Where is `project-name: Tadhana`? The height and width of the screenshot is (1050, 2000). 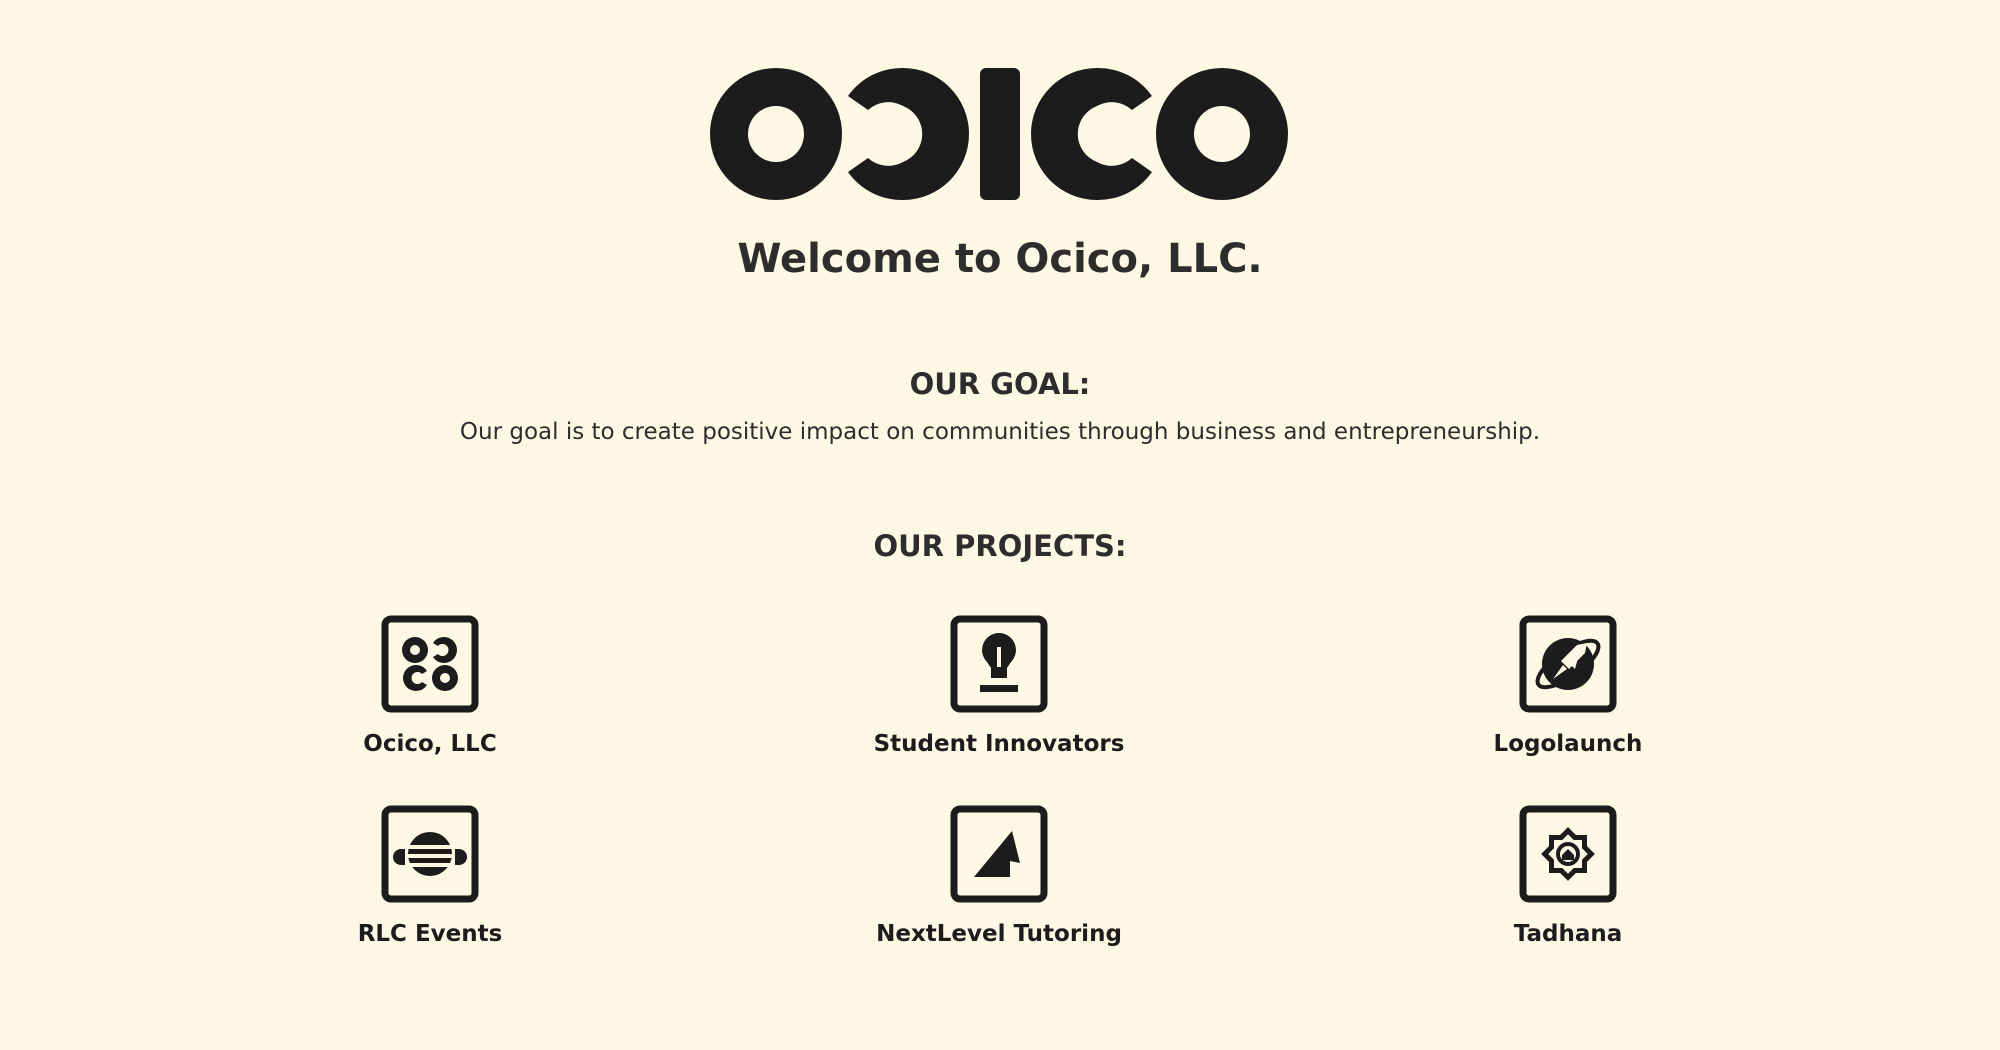 project-name: Tadhana is located at coordinates (1568, 934).